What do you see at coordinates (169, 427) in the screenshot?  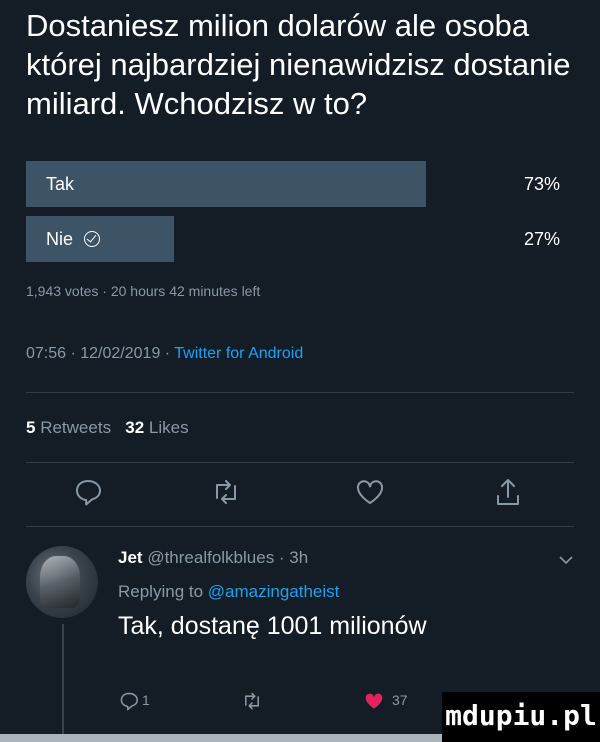 I see `likes-label: Likes` at bounding box center [169, 427].